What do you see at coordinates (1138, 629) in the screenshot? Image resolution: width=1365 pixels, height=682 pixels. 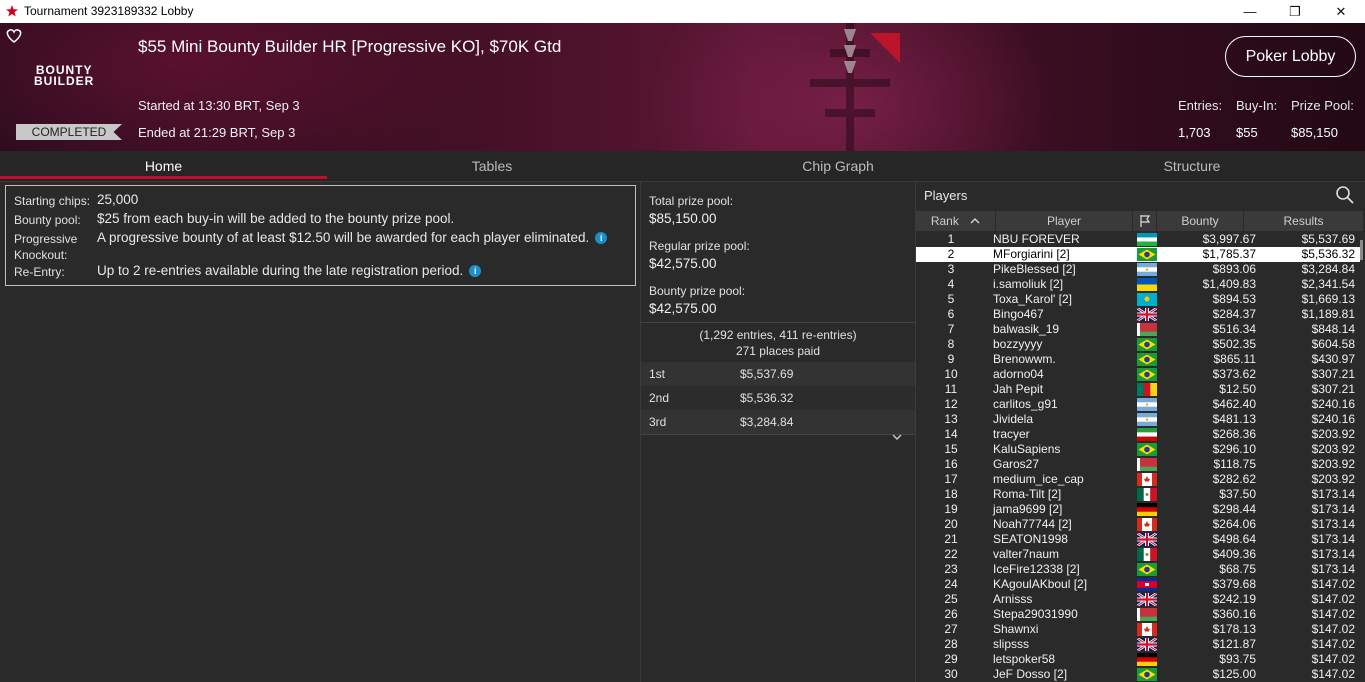 I see `table-row: 27 Shawnxi $178.13 $147.02` at bounding box center [1138, 629].